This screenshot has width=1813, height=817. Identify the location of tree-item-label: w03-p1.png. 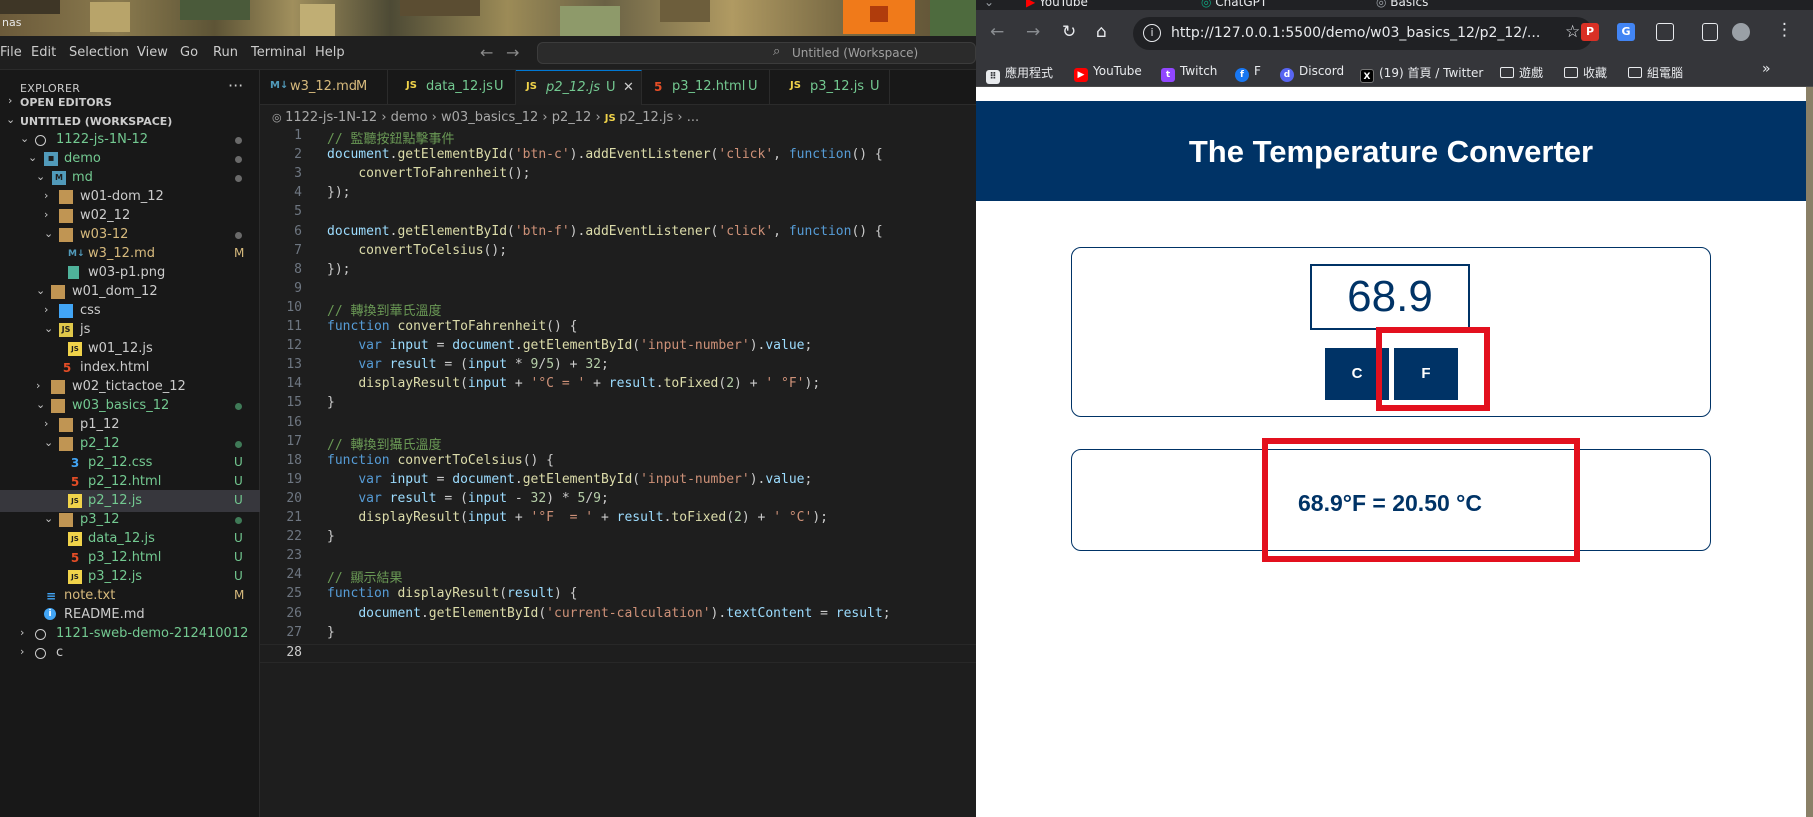
(127, 272).